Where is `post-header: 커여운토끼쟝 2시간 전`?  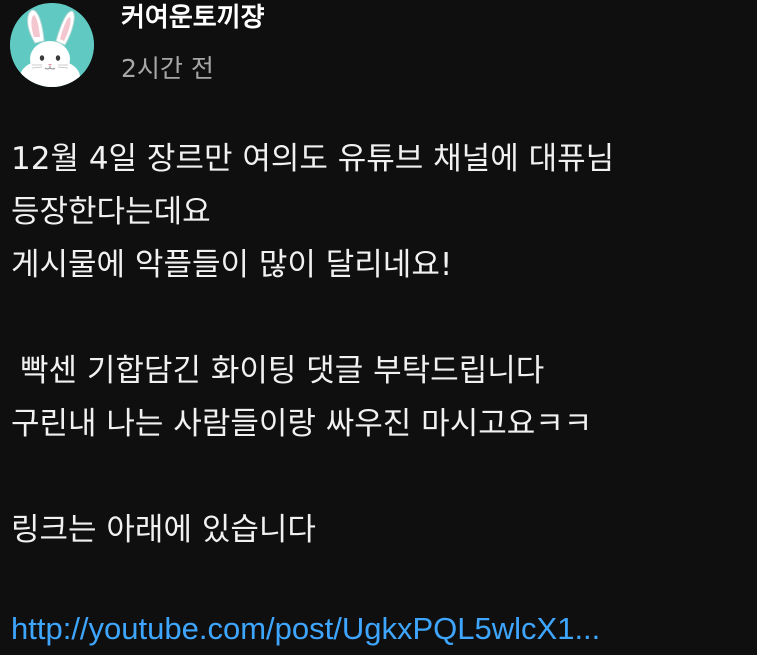
post-header: 커여운토끼쟝 2시간 전 is located at coordinates (380, 48).